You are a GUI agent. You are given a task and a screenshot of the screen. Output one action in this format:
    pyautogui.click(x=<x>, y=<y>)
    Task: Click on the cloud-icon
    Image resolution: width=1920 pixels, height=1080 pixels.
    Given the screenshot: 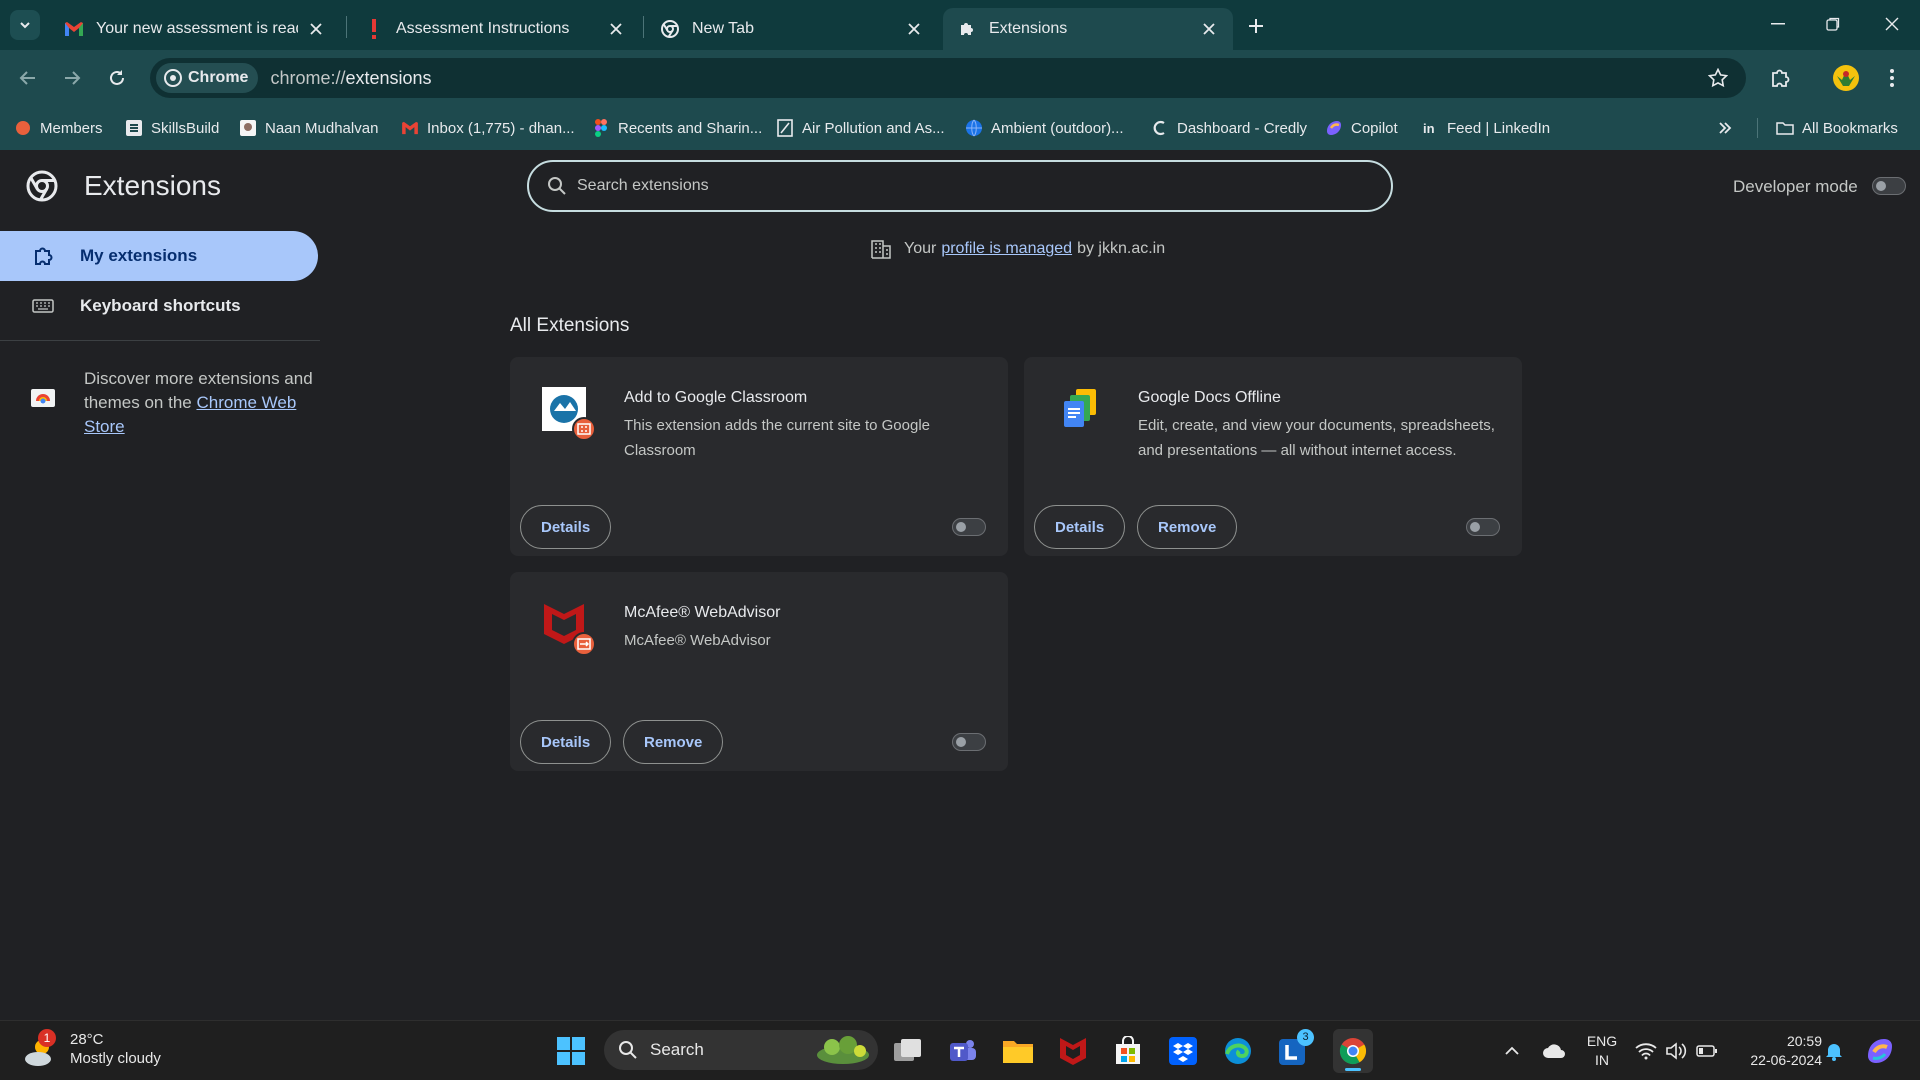 What is the action you would take?
    pyautogui.click(x=1554, y=1051)
    